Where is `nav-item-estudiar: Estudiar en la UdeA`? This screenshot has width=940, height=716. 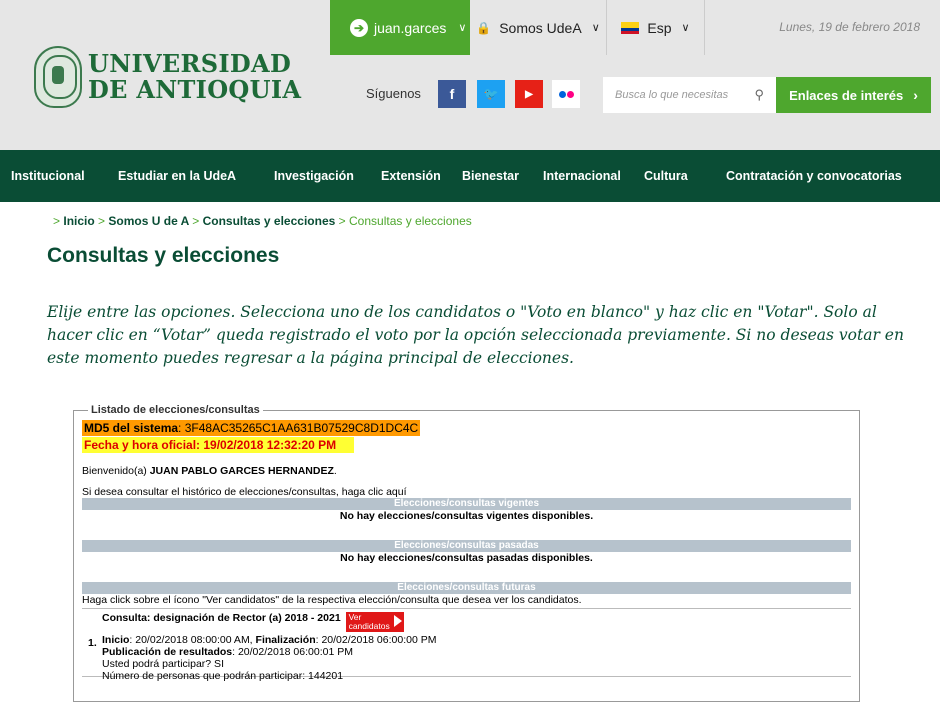 nav-item-estudiar: Estudiar en la UdeA is located at coordinates (177, 176).